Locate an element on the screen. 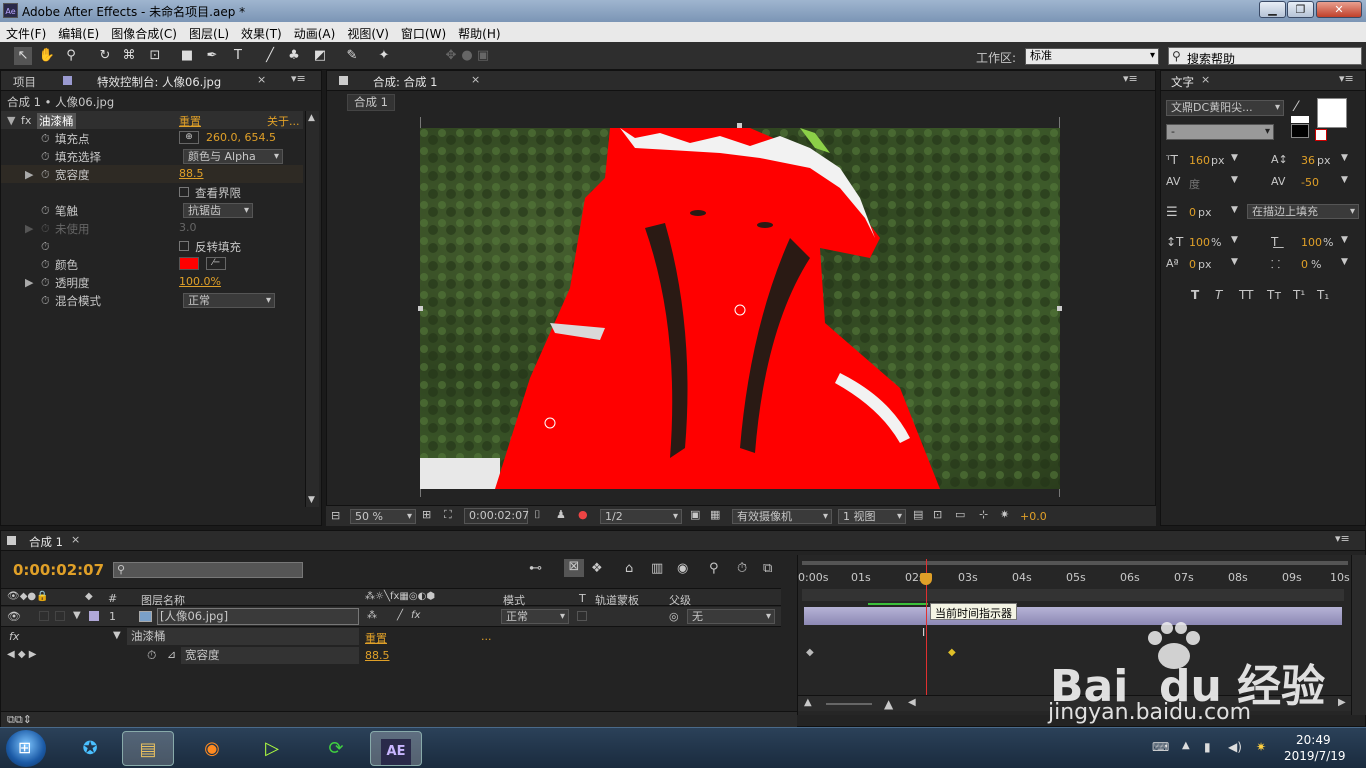  rotate-tool-icon: ↻ is located at coordinates (105, 56).